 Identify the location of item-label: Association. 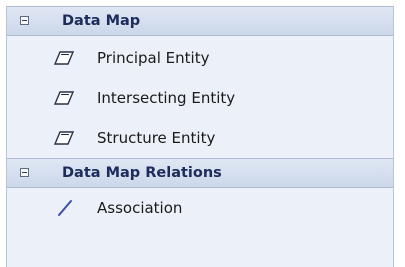
(140, 208).